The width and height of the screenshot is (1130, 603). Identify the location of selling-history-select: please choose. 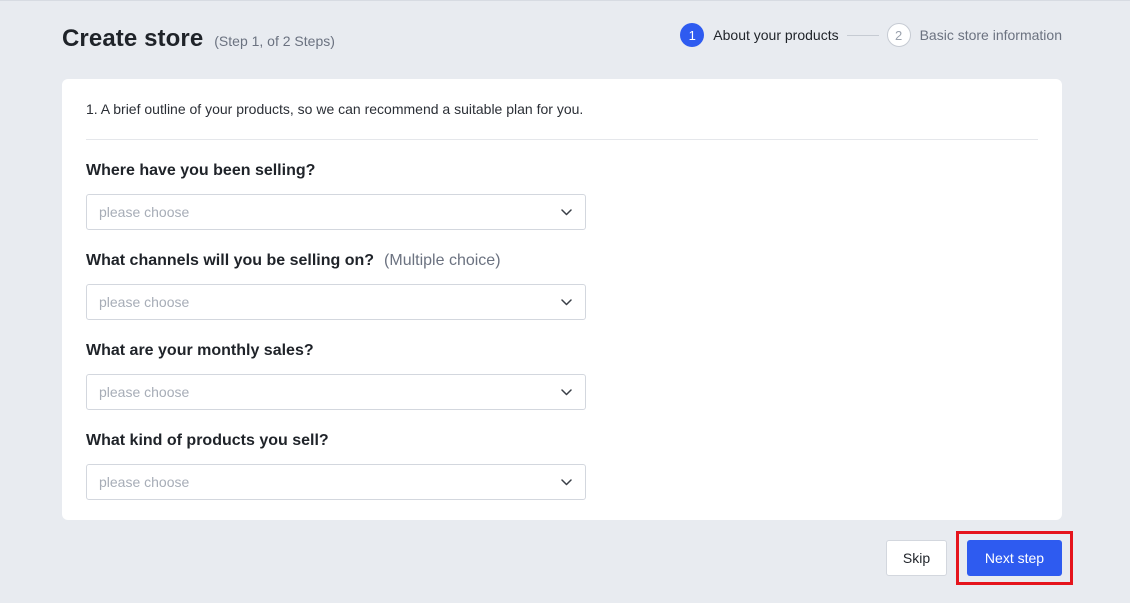
(336, 212).